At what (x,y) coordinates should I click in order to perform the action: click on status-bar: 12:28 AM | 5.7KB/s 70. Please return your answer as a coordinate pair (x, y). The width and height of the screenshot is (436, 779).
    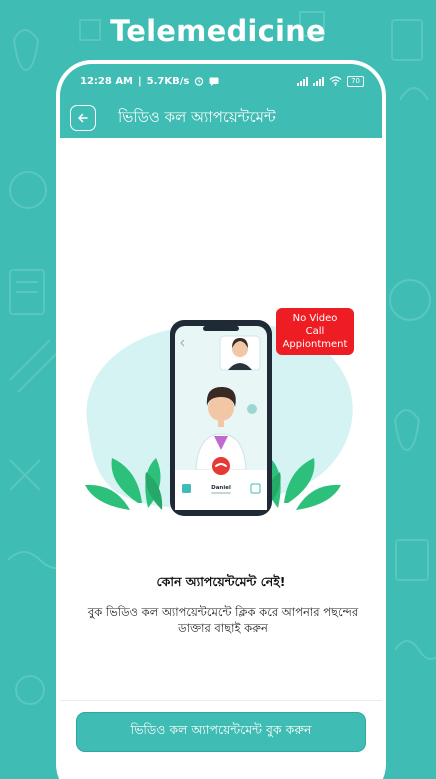
    Looking at the image, I should click on (221, 81).